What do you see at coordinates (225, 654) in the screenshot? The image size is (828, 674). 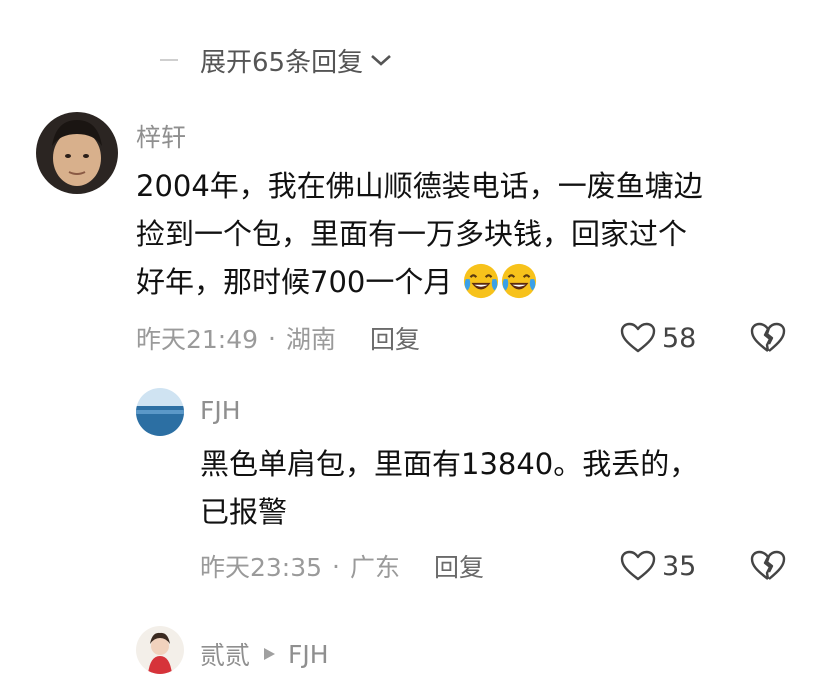 I see `commenter-name: 贰贰` at bounding box center [225, 654].